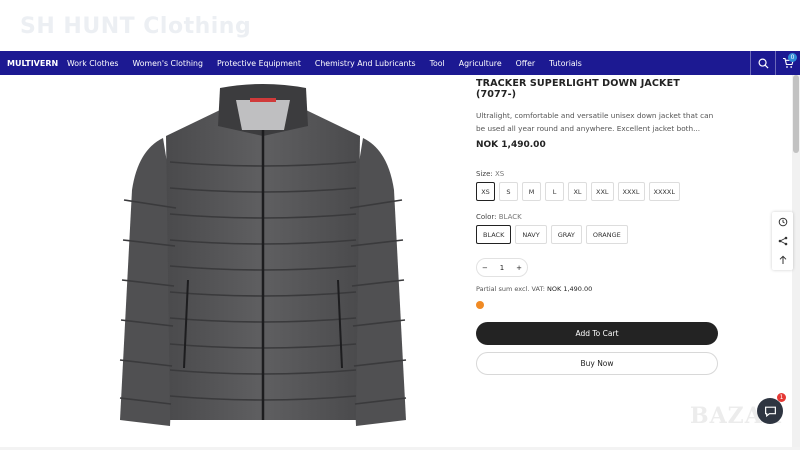 Image resolution: width=800 pixels, height=450 pixels. What do you see at coordinates (263, 115) in the screenshot?
I see `jacket-collar-inner` at bounding box center [263, 115].